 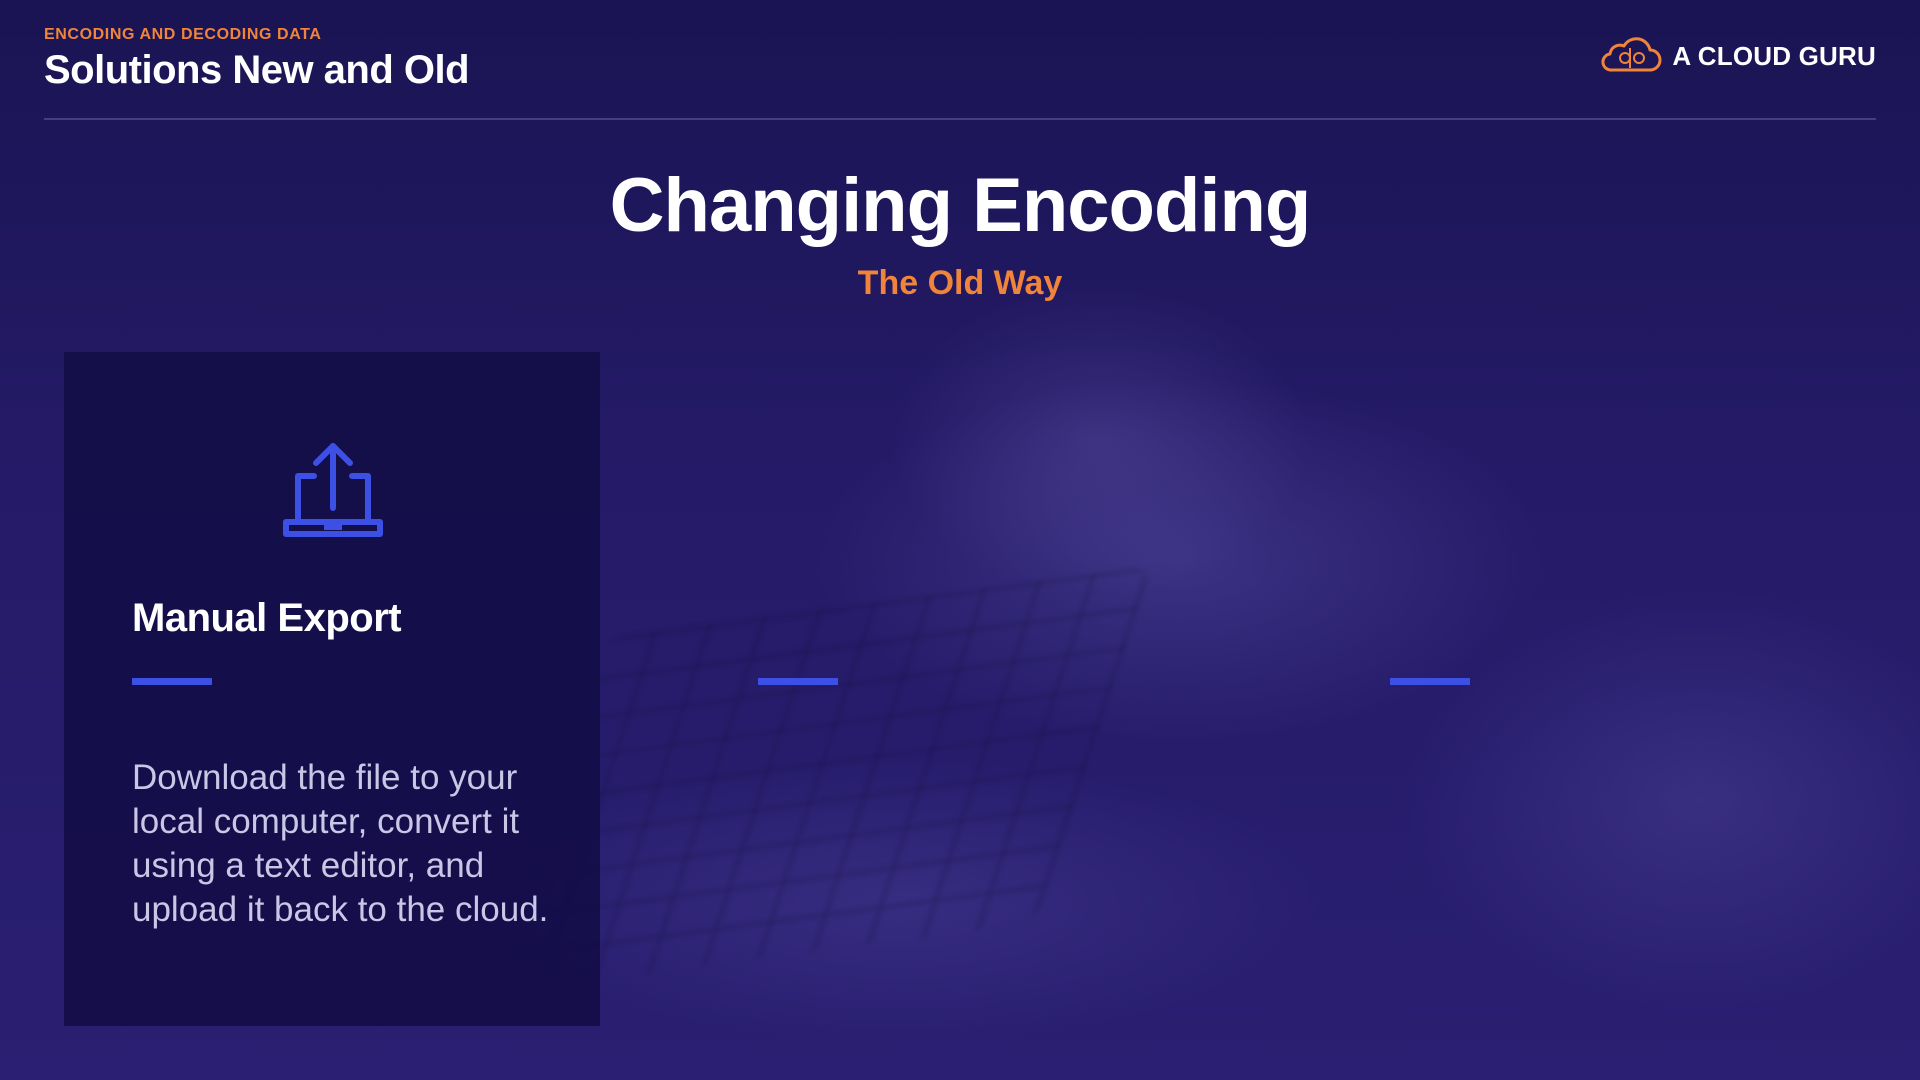 I want to click on slide-subtitle: The Old Way, so click(x=960, y=283).